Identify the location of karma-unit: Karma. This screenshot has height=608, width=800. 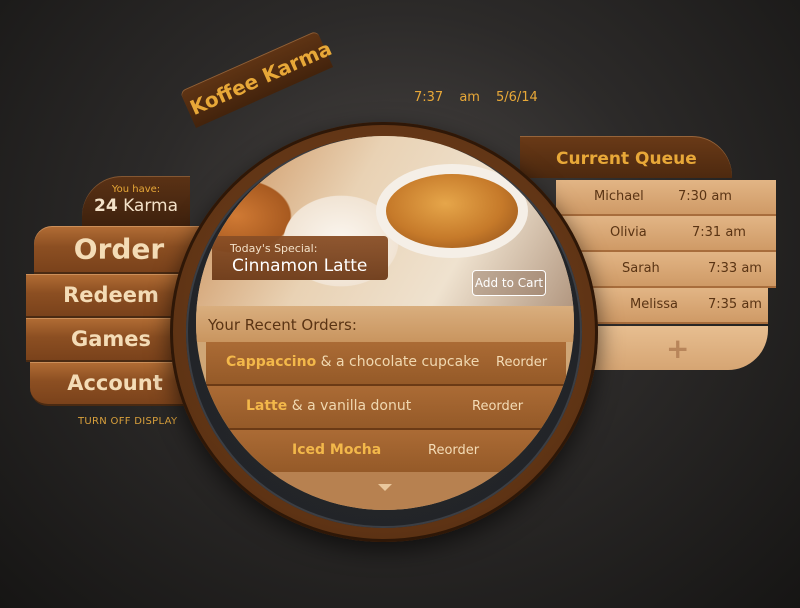
(150, 206).